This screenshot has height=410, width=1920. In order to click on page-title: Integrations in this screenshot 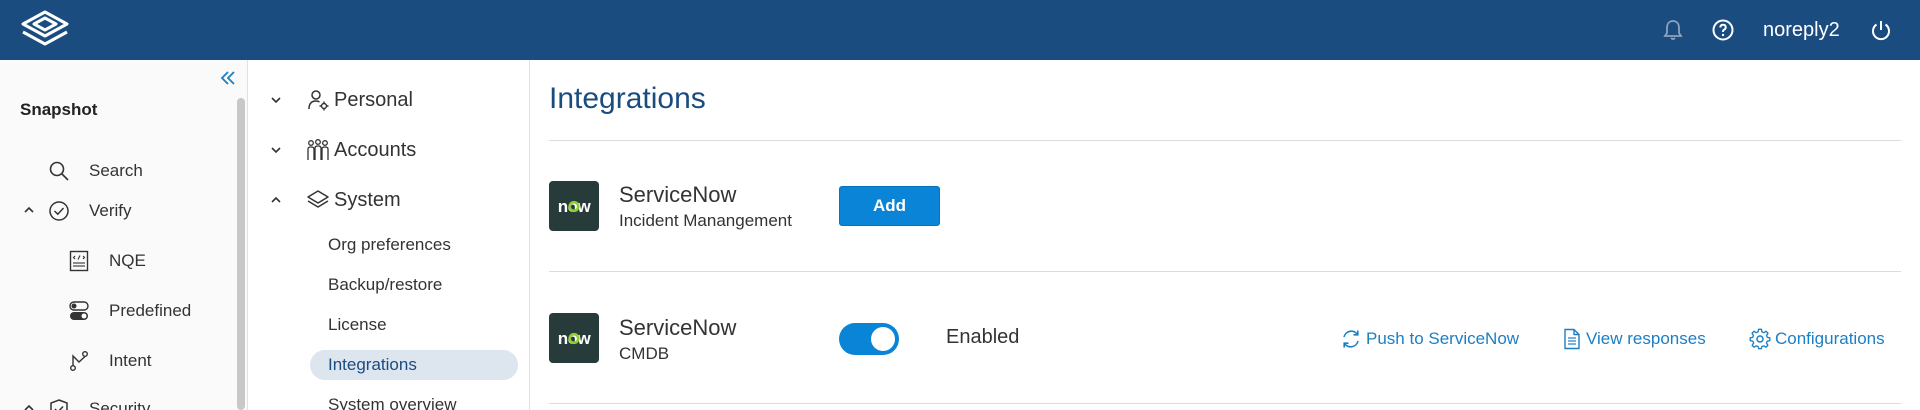, I will do `click(627, 98)`.